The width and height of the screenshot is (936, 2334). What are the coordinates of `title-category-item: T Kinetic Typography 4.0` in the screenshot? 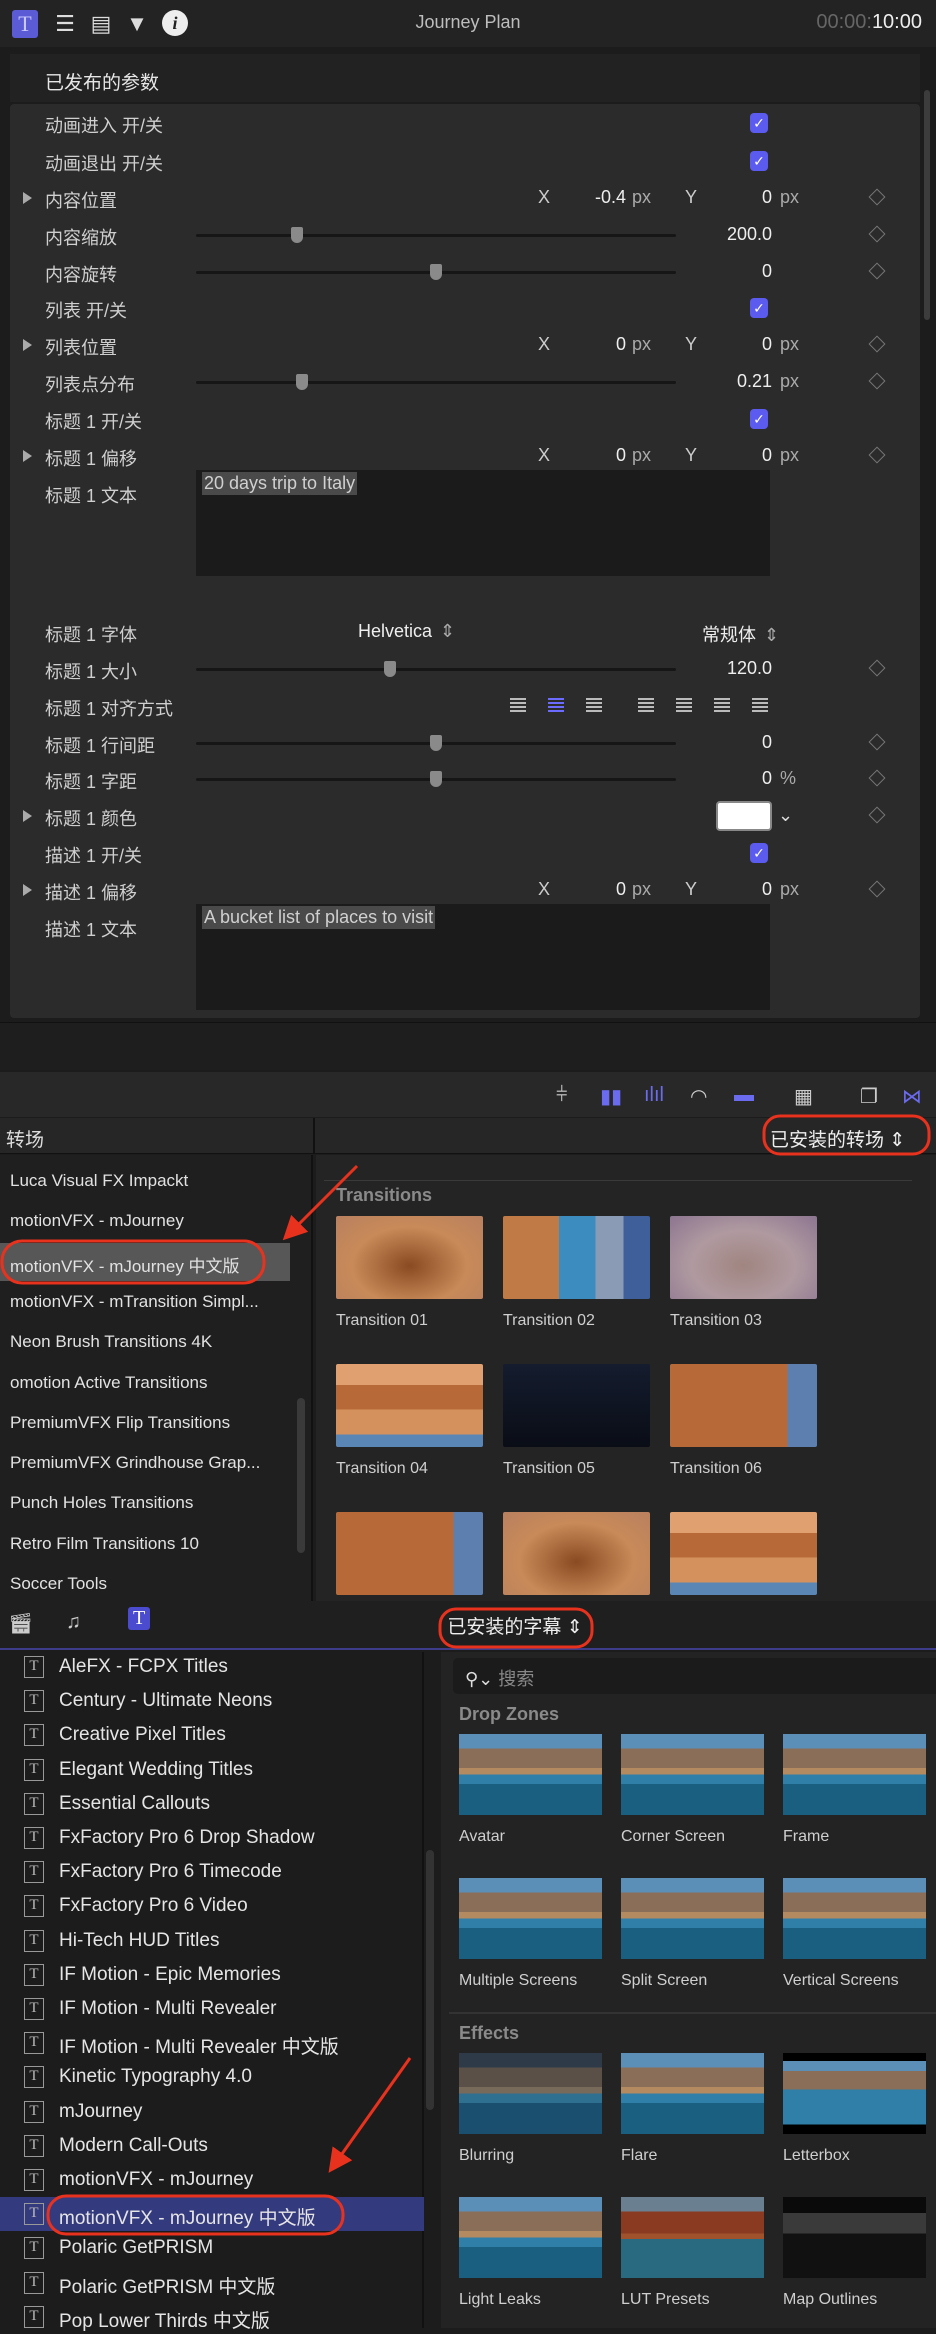 It's located at (212, 2077).